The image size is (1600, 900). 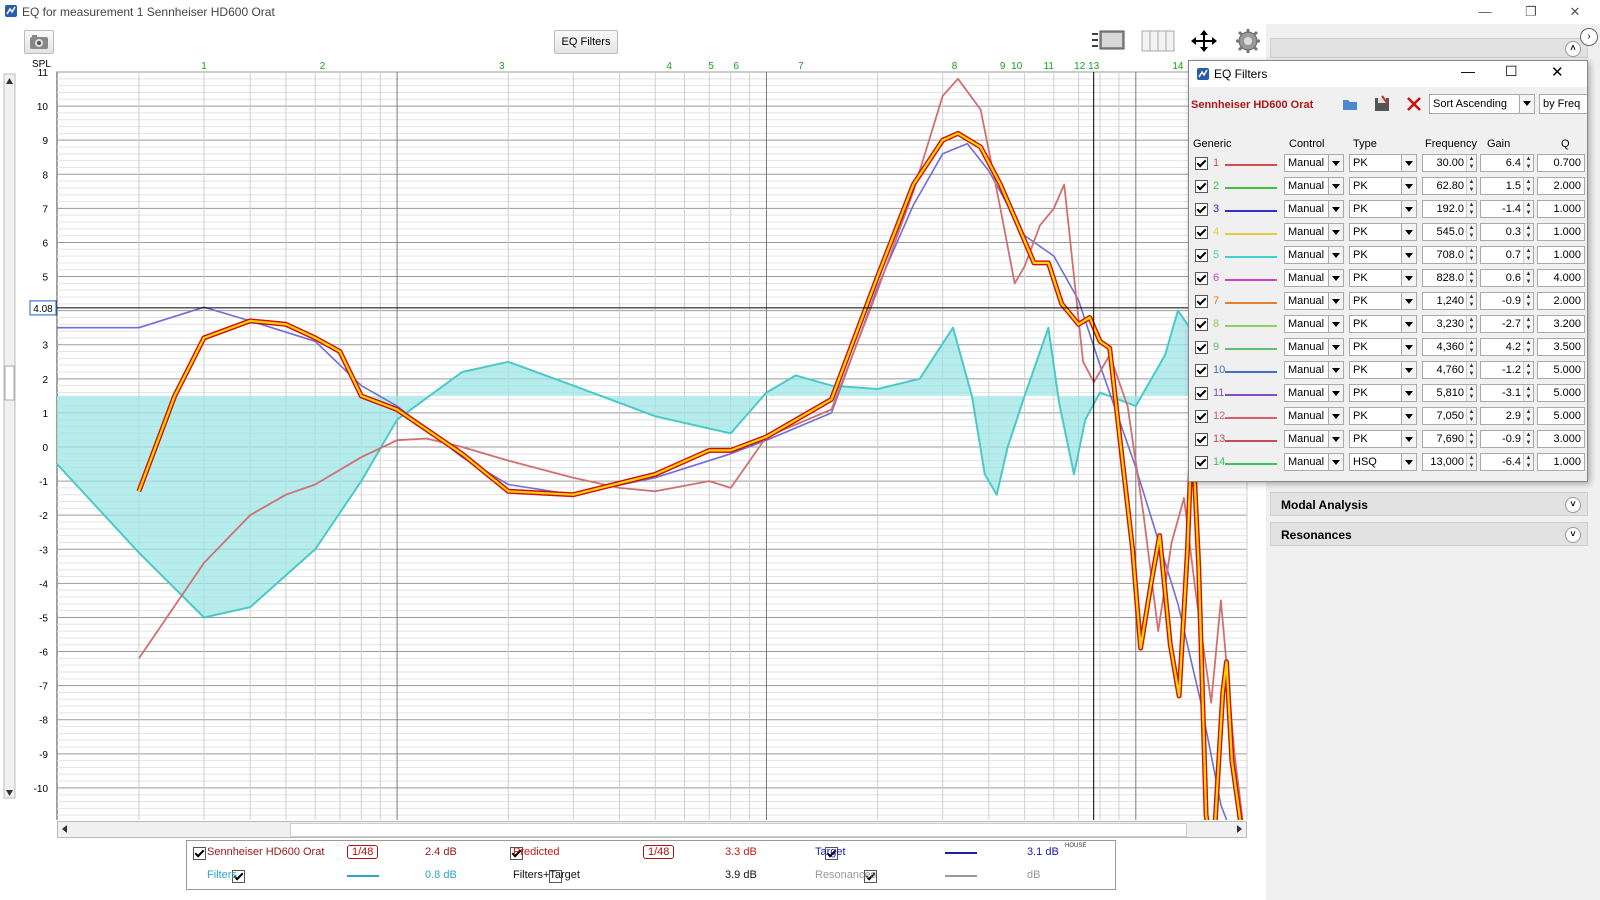 What do you see at coordinates (955, 66) in the screenshot?
I see `filter-number-8: 8` at bounding box center [955, 66].